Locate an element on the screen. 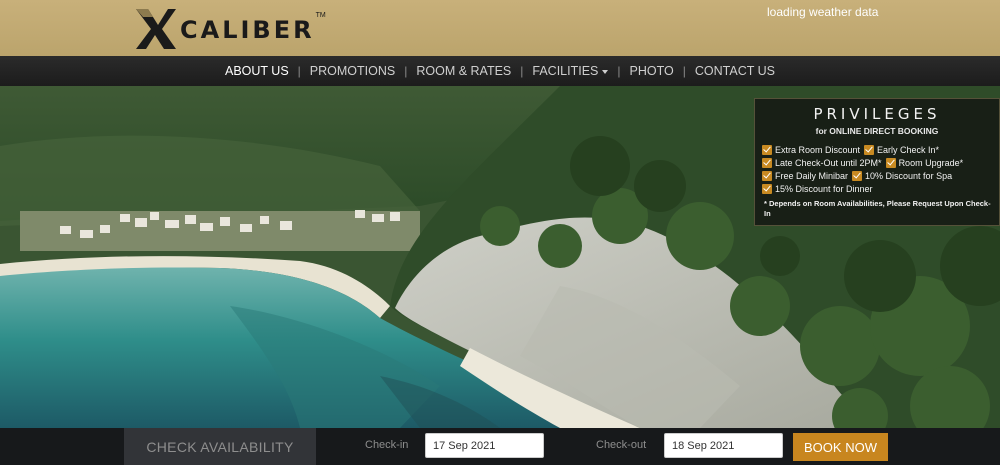 The image size is (1000, 465). checkin-label: Check-in is located at coordinates (387, 445).